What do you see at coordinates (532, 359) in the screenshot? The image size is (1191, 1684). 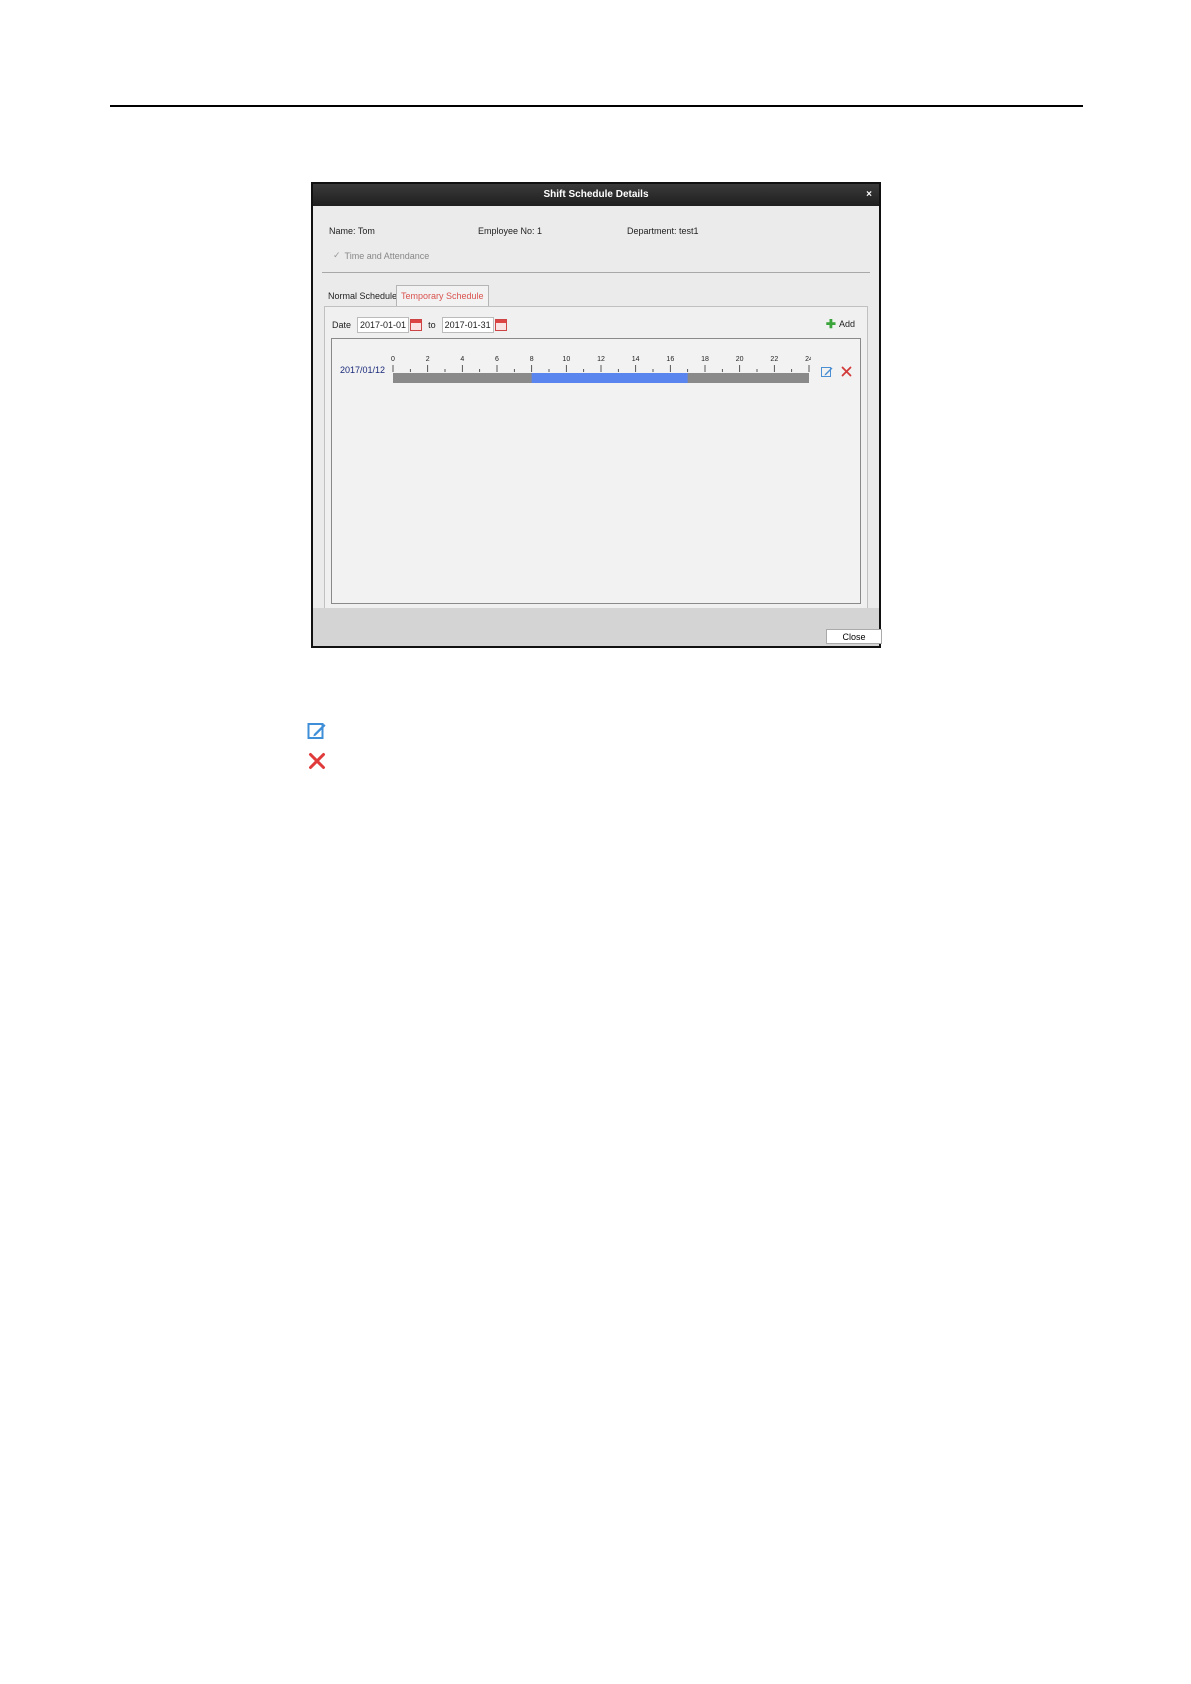 I see `timeline-tick-label: 8` at bounding box center [532, 359].